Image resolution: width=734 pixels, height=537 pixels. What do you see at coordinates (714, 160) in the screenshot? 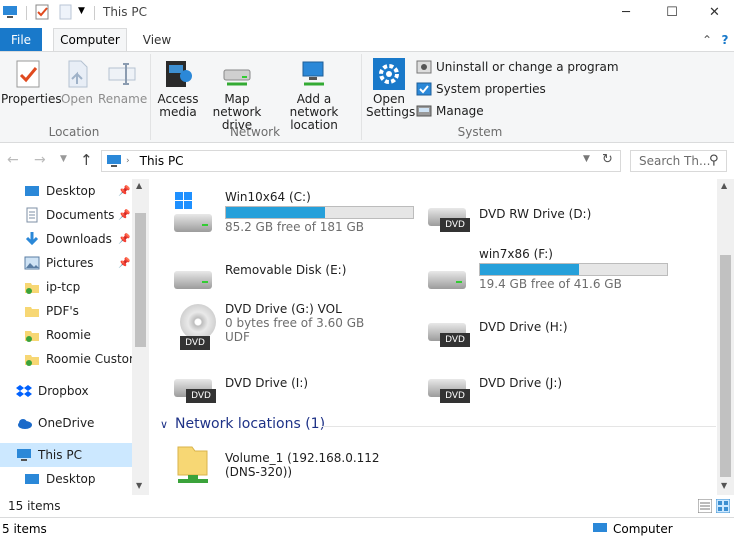
I see `search-icon: ⚲` at bounding box center [714, 160].